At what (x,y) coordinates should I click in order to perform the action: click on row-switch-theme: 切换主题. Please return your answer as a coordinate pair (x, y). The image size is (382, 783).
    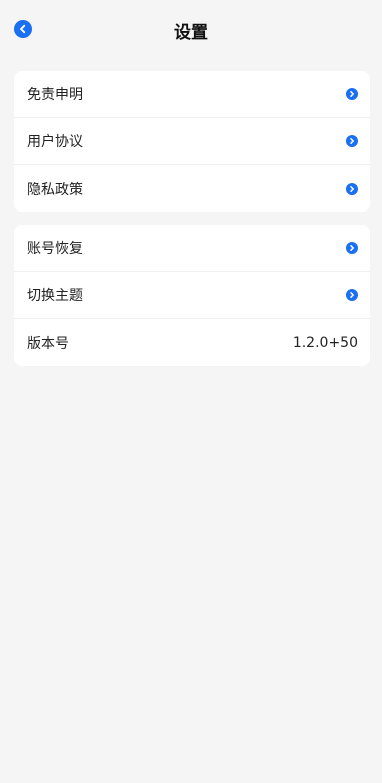
    Looking at the image, I should click on (192, 295).